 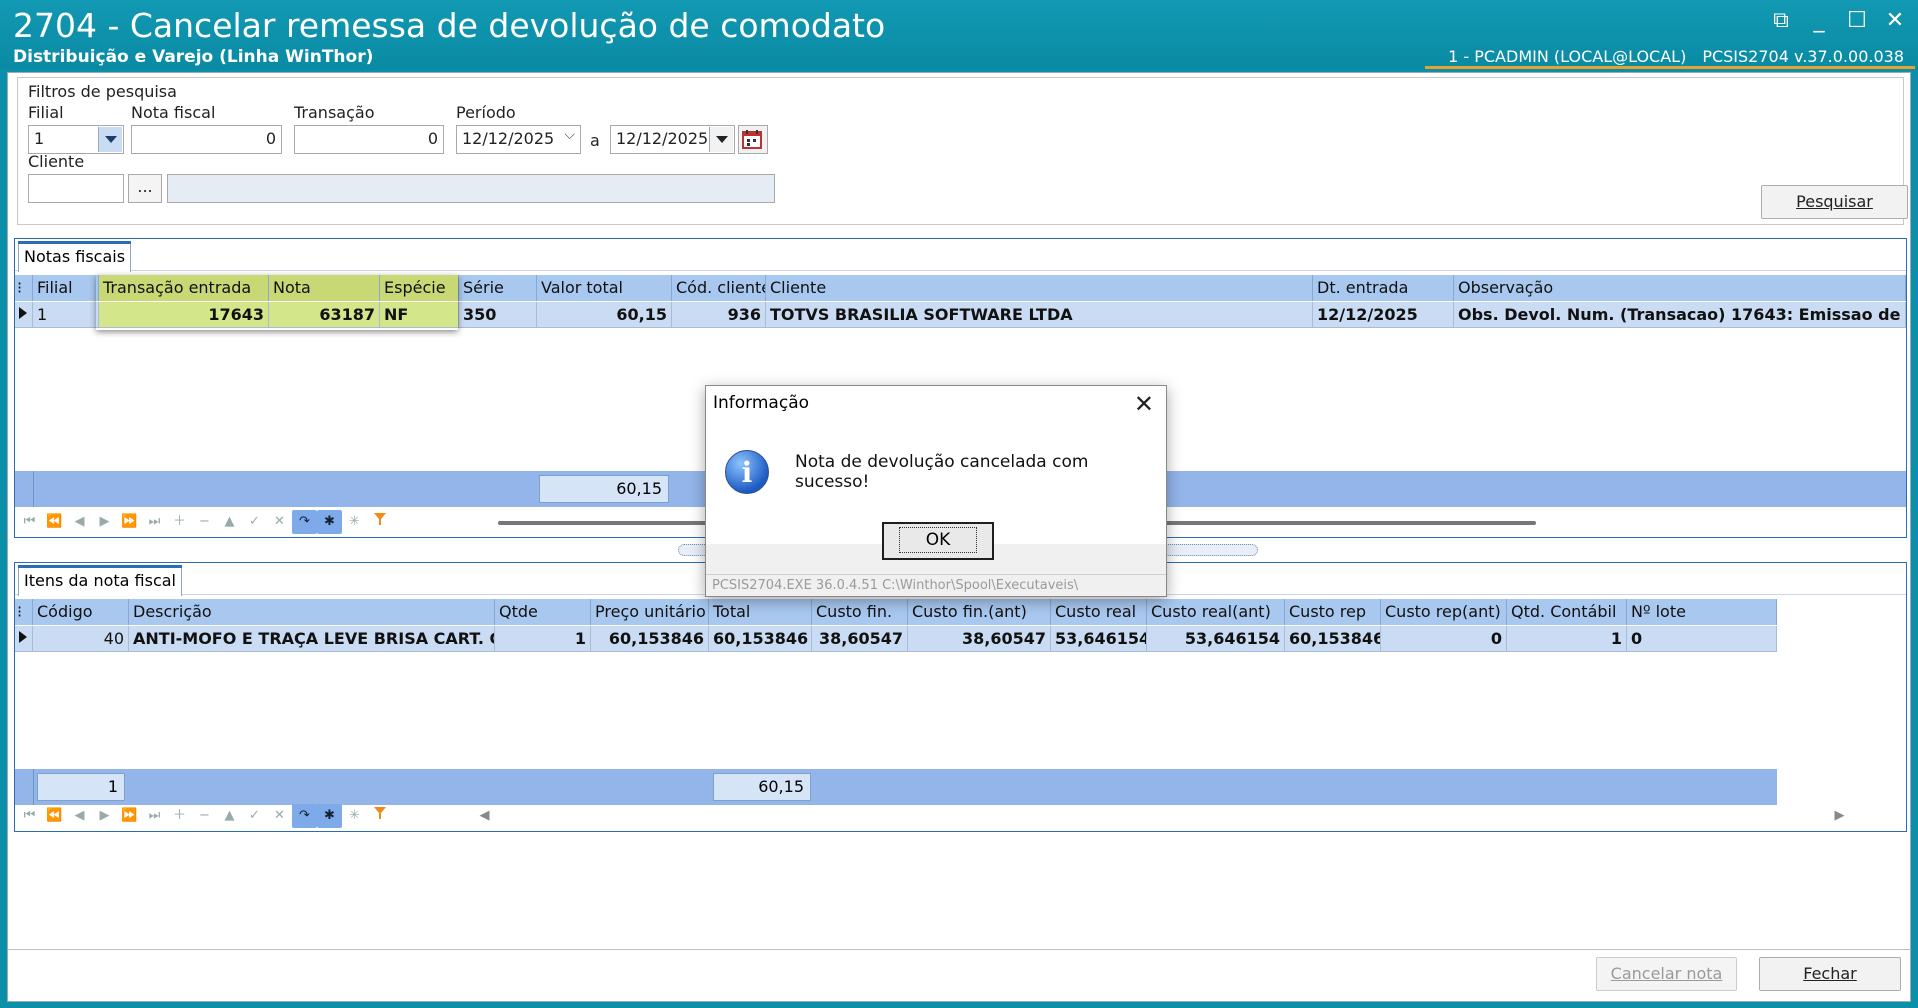 What do you see at coordinates (1680, 288) in the screenshot?
I see `col-observacao: Observação` at bounding box center [1680, 288].